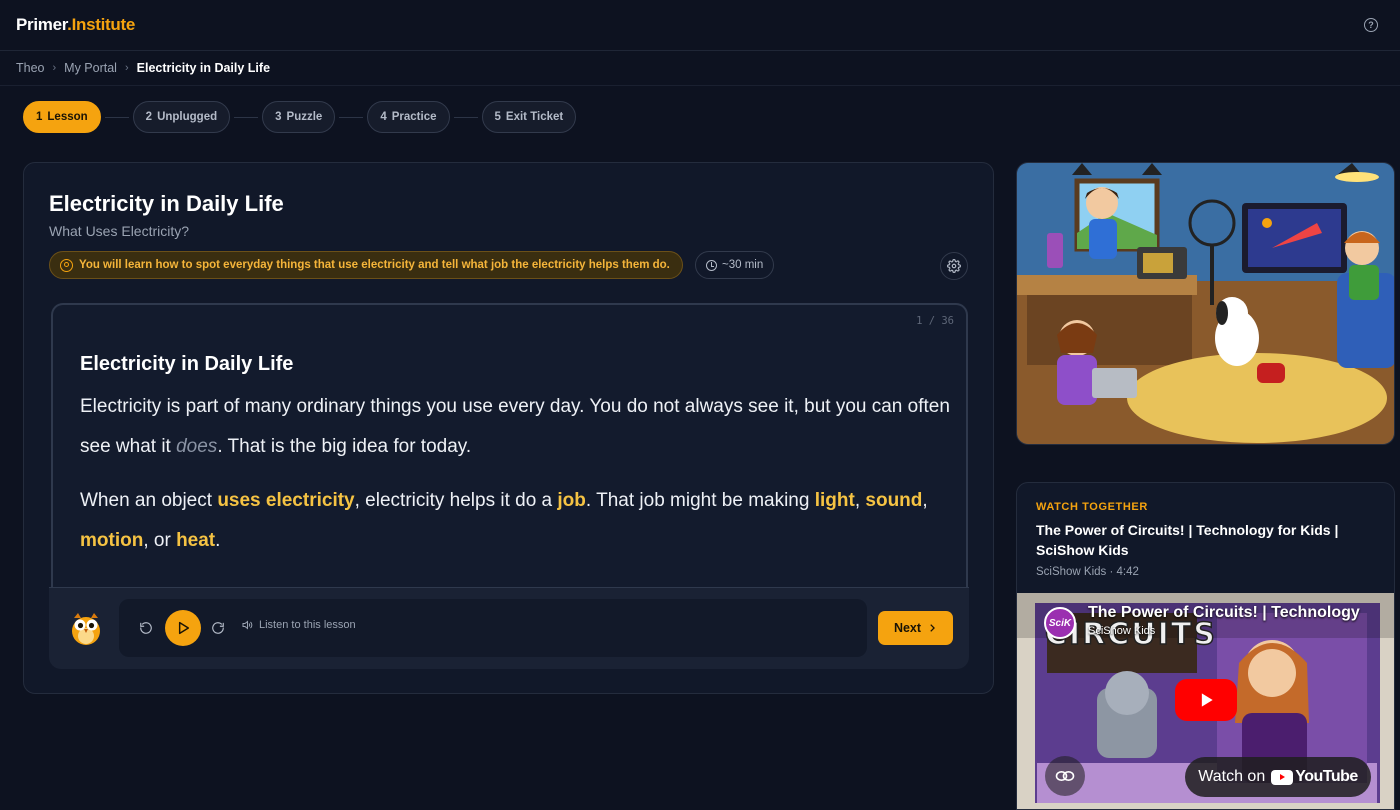 Image resolution: width=1400 pixels, height=810 pixels. Describe the element at coordinates (203, 68) in the screenshot. I see `breadcrumb-item-current: Electricity in Daily Life` at that location.